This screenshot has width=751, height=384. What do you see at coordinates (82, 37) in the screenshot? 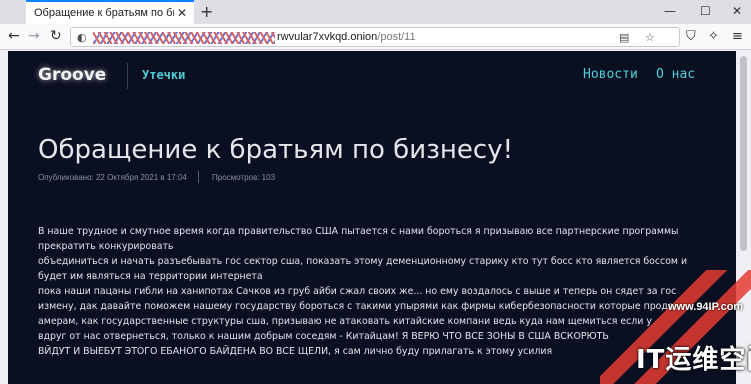
I see `site-info-icon: ◐` at bounding box center [82, 37].